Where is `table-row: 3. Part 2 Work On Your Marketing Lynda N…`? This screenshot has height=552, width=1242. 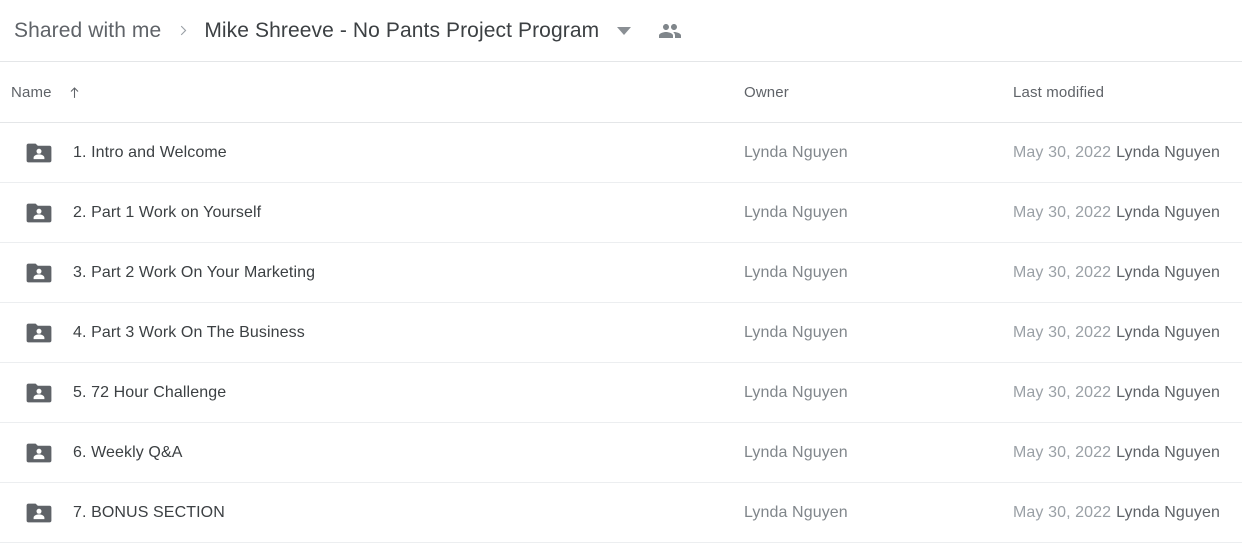 table-row: 3. Part 2 Work On Your Marketing Lynda N… is located at coordinates (621, 273).